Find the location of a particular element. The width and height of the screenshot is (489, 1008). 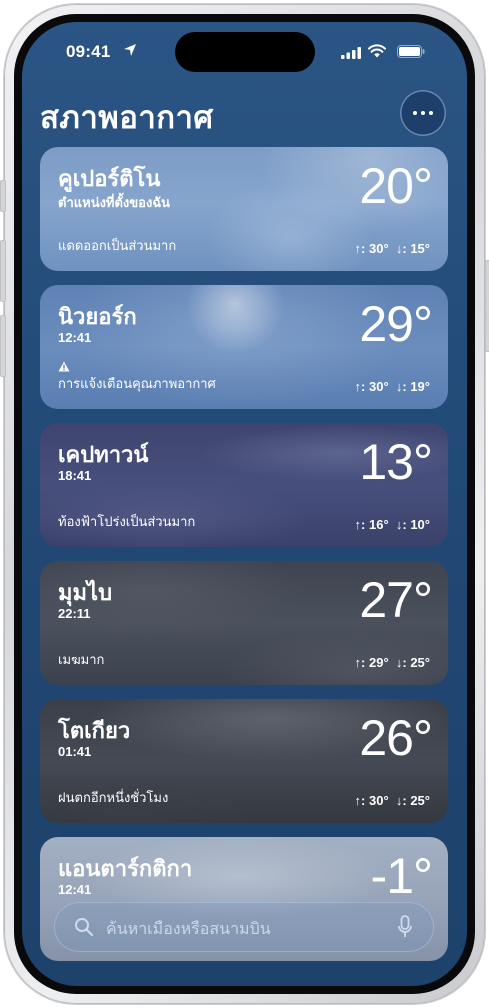

ellipsis-icon is located at coordinates (415, 113).